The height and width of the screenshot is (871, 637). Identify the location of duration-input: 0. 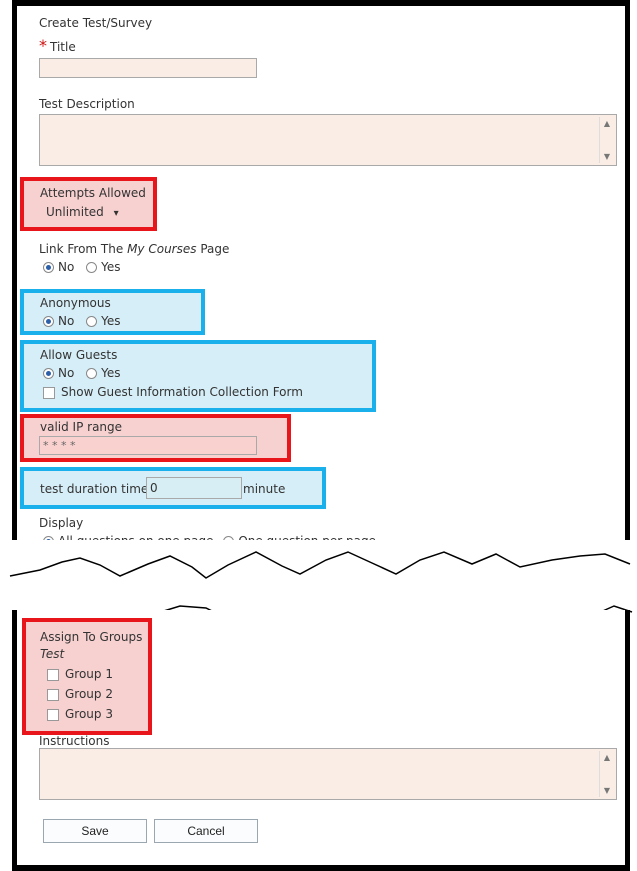
(194, 488).